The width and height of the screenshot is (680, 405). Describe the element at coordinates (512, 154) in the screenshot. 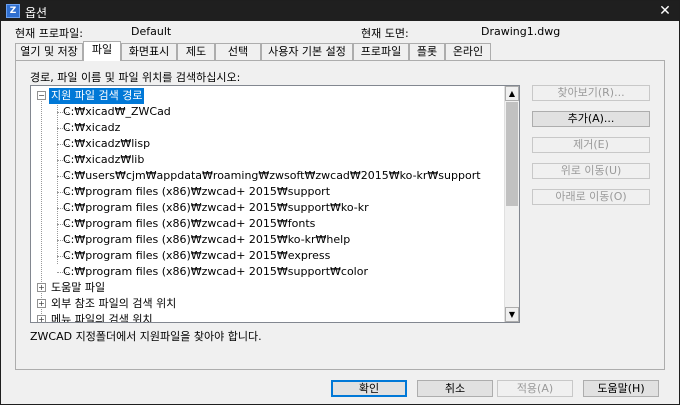

I see `scroll-thumb` at that location.